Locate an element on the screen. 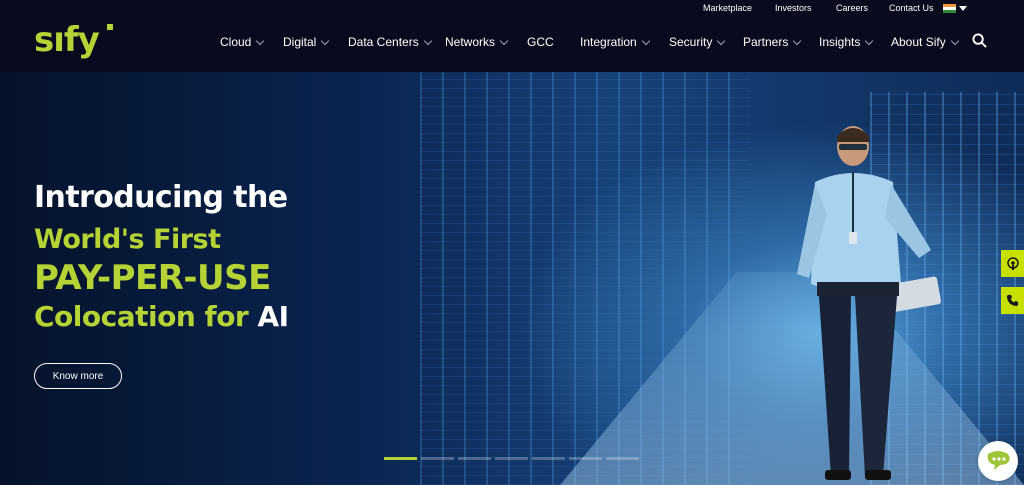 This screenshot has width=1024, height=485. logo-accent-dot is located at coordinates (110, 27).